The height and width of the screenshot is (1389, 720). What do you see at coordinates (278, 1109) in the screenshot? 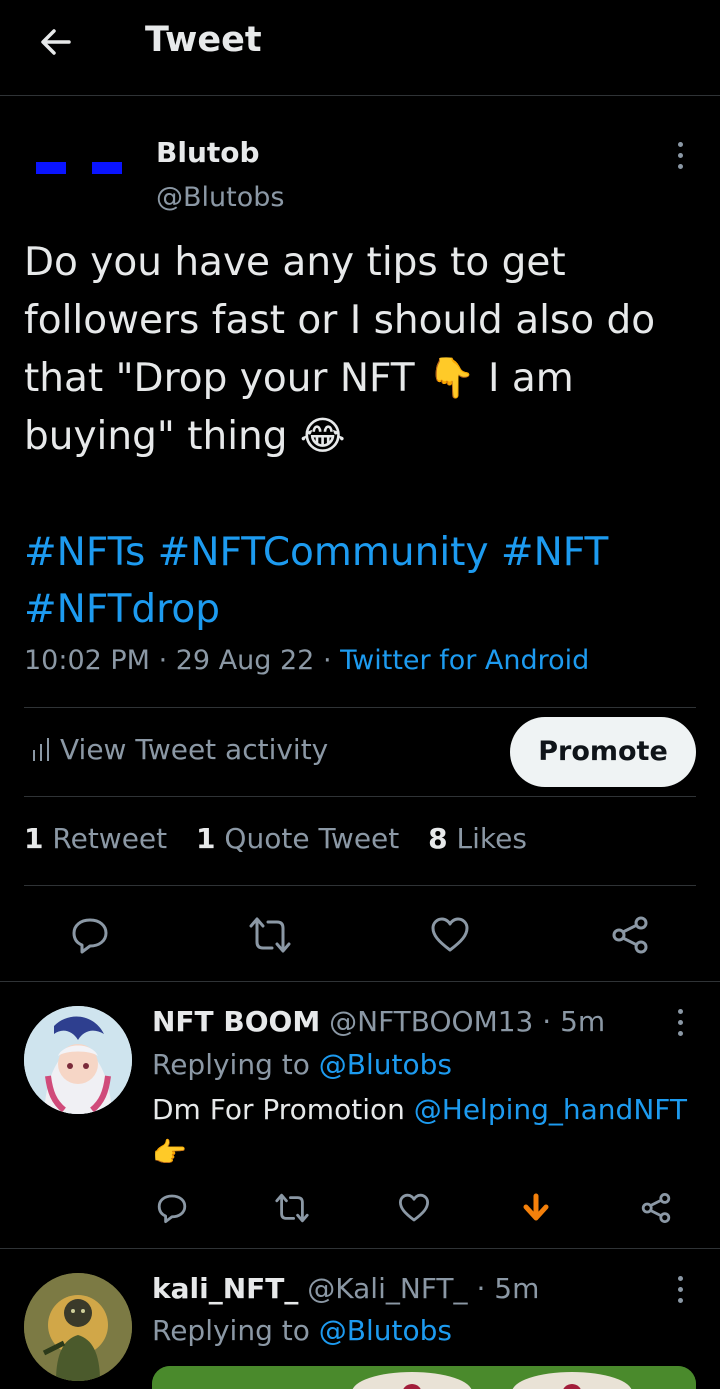
I see `reply-text-prefix: Dm For Promotion` at bounding box center [278, 1109].